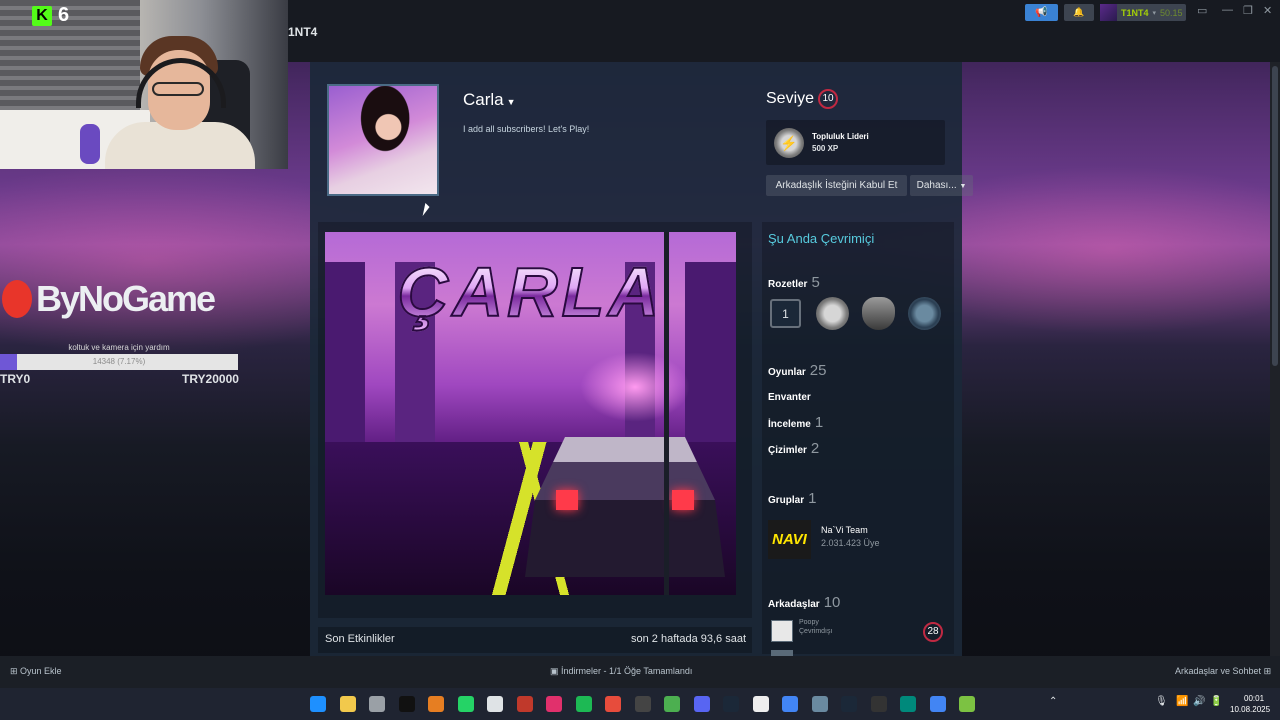 The height and width of the screenshot is (720, 1280). I want to click on accept-friend-request-button: Arkadaşlık İsteğini Kabul Et, so click(836, 185).